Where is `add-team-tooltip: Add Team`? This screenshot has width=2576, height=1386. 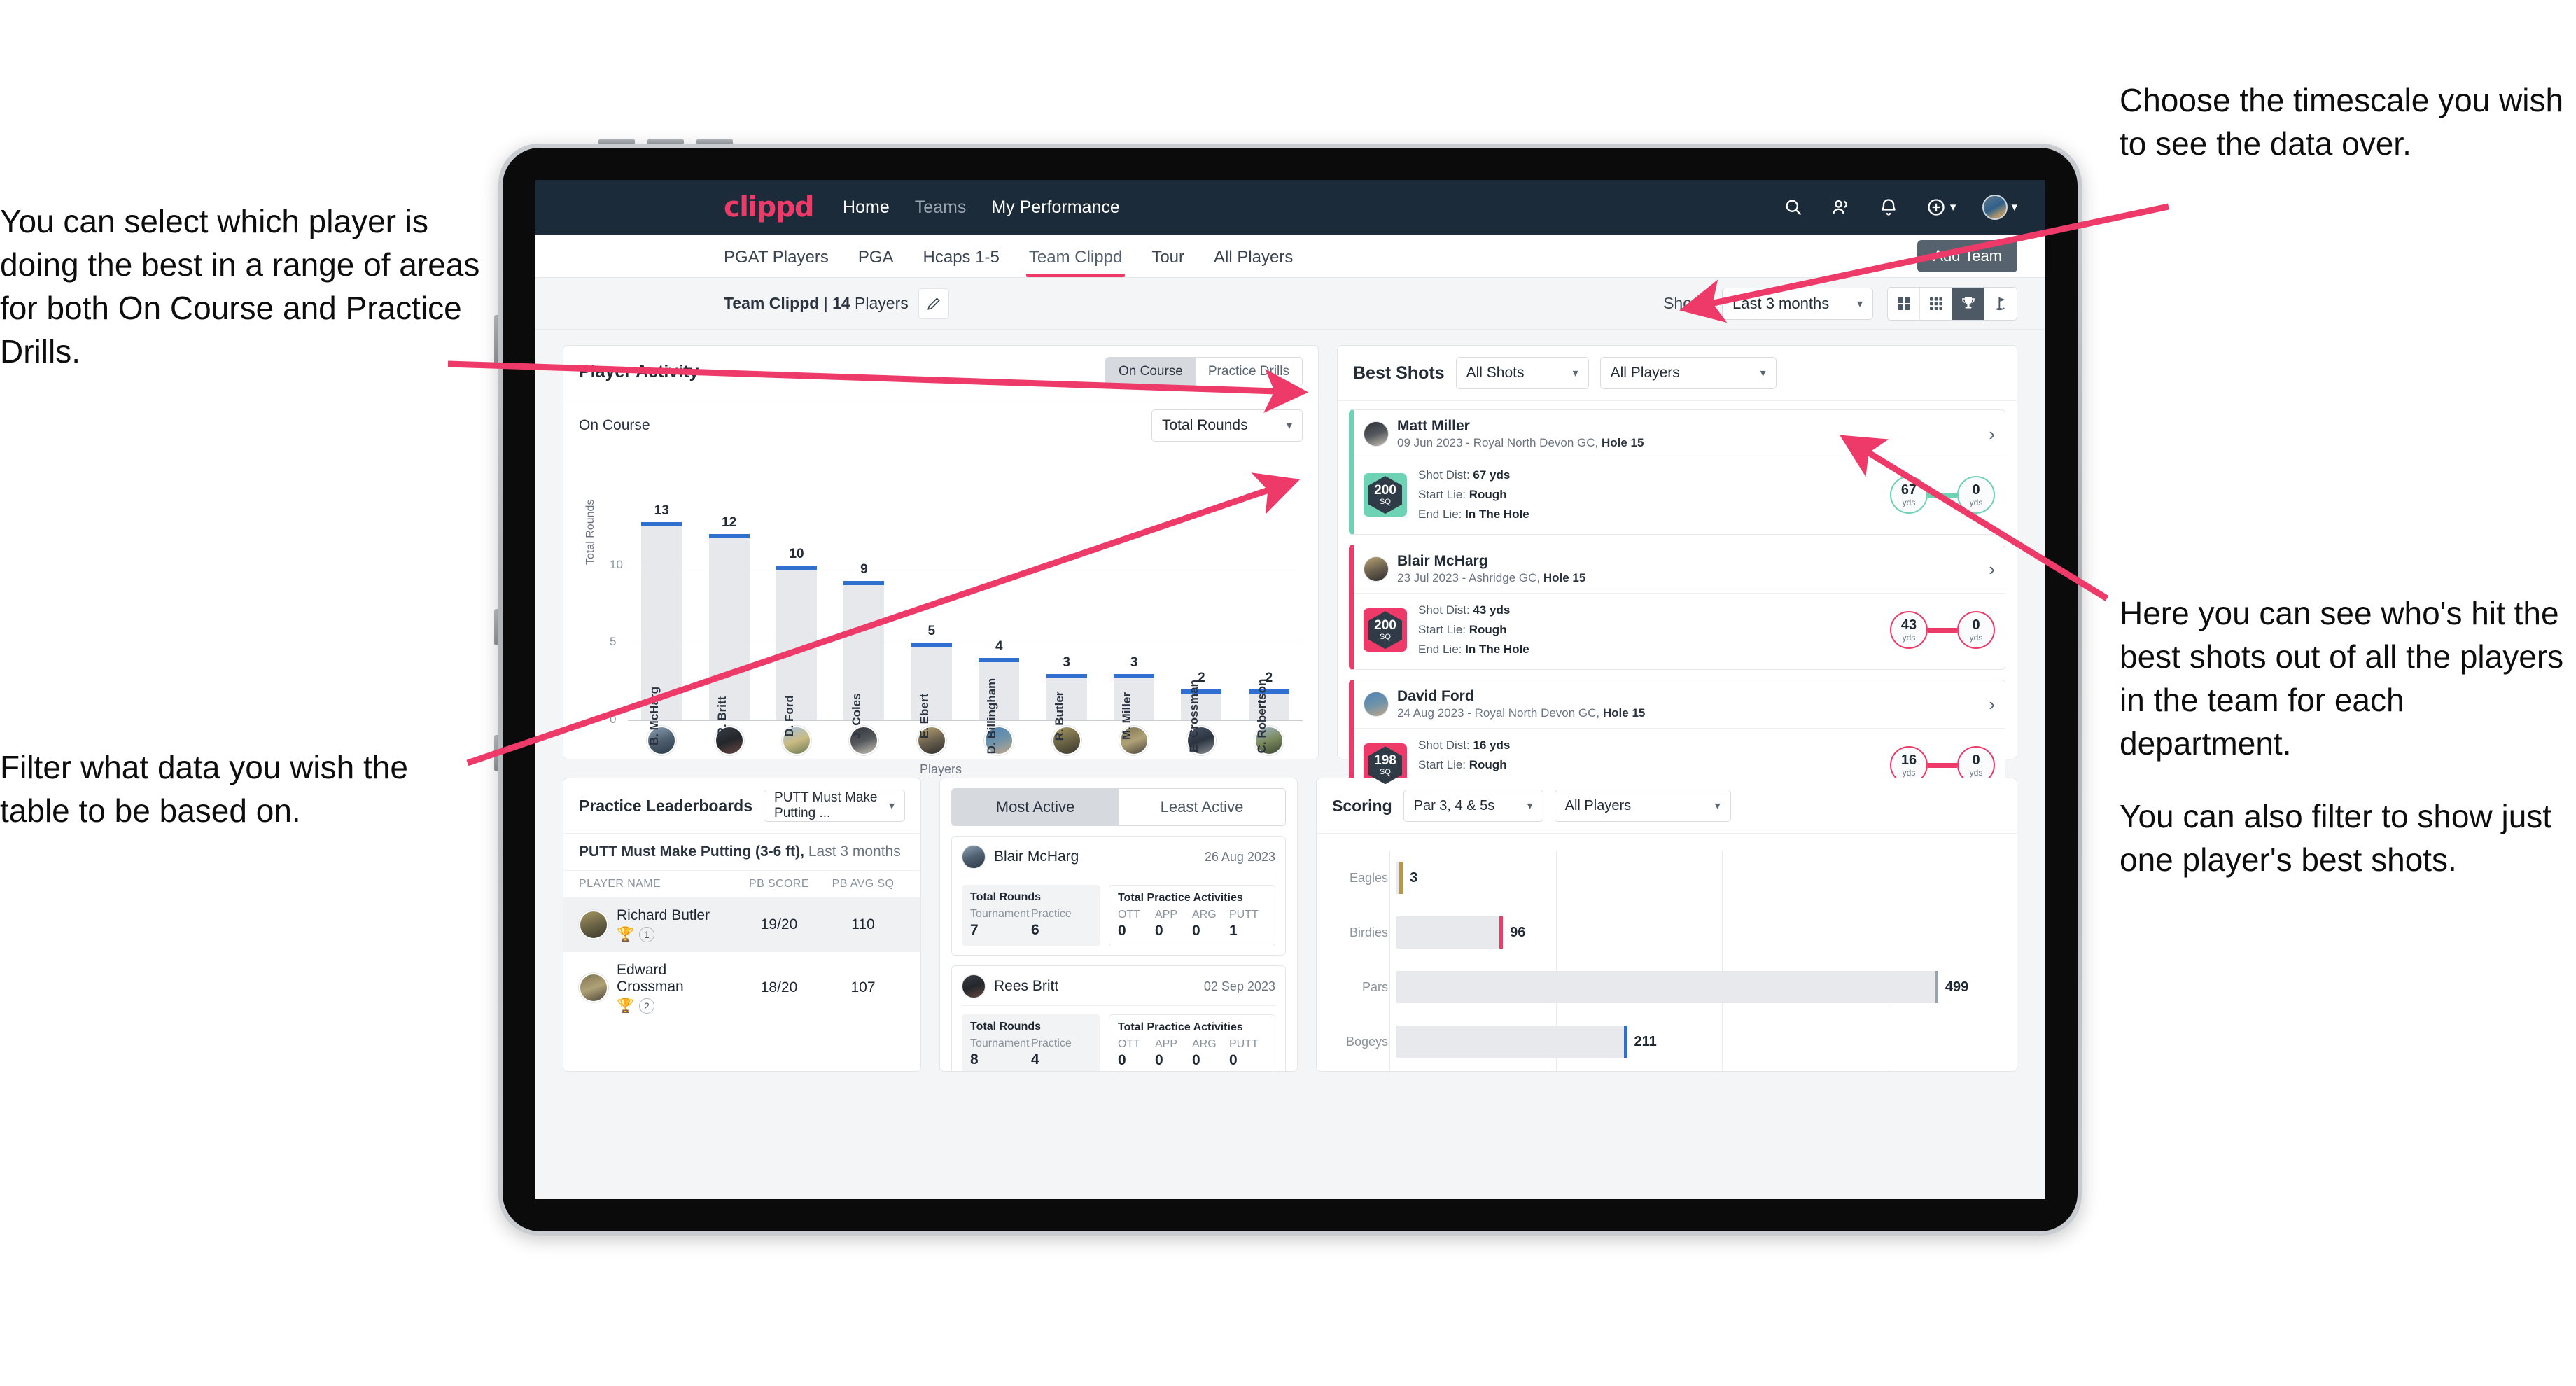
add-team-tooltip: Add Team is located at coordinates (1967, 256).